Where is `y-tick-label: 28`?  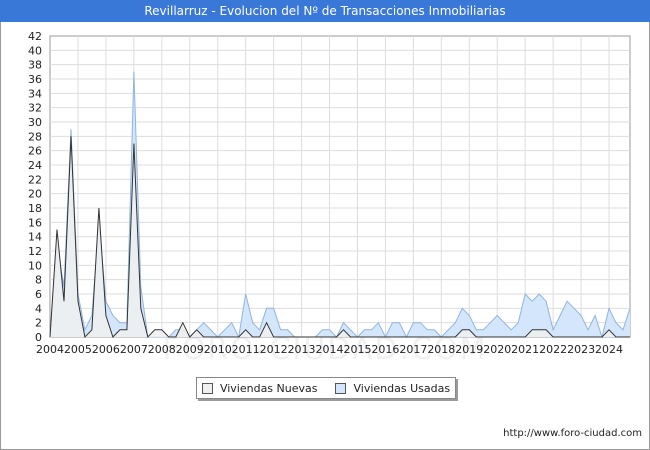 y-tick-label: 28 is located at coordinates (35, 136).